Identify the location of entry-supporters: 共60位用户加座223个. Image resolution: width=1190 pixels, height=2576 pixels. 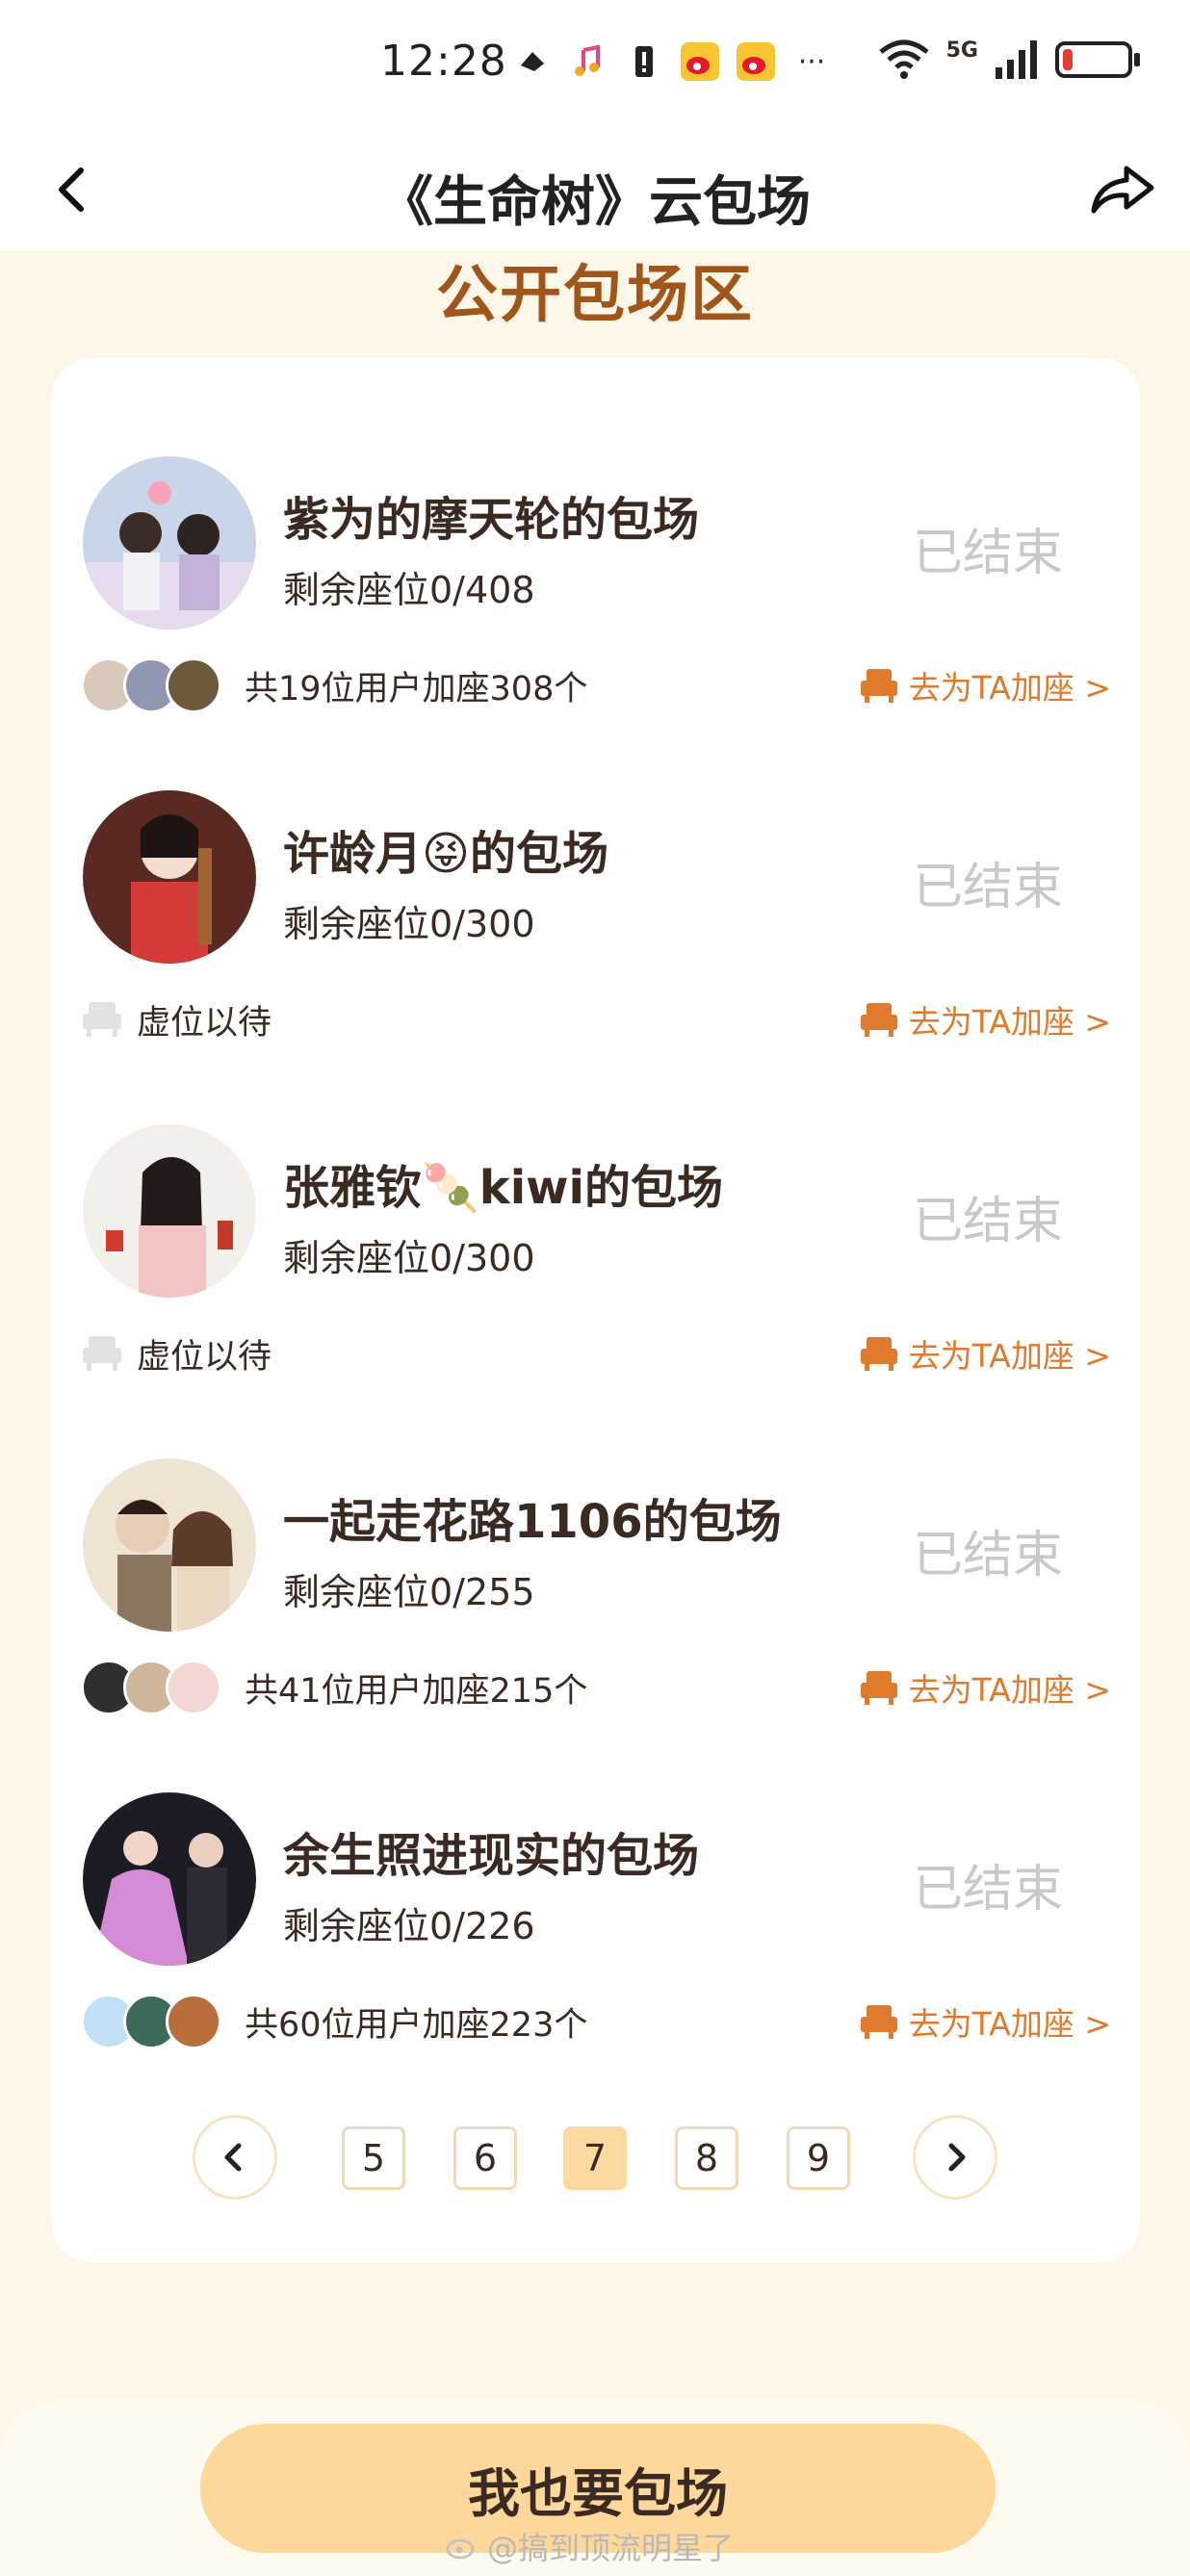
(334, 2022).